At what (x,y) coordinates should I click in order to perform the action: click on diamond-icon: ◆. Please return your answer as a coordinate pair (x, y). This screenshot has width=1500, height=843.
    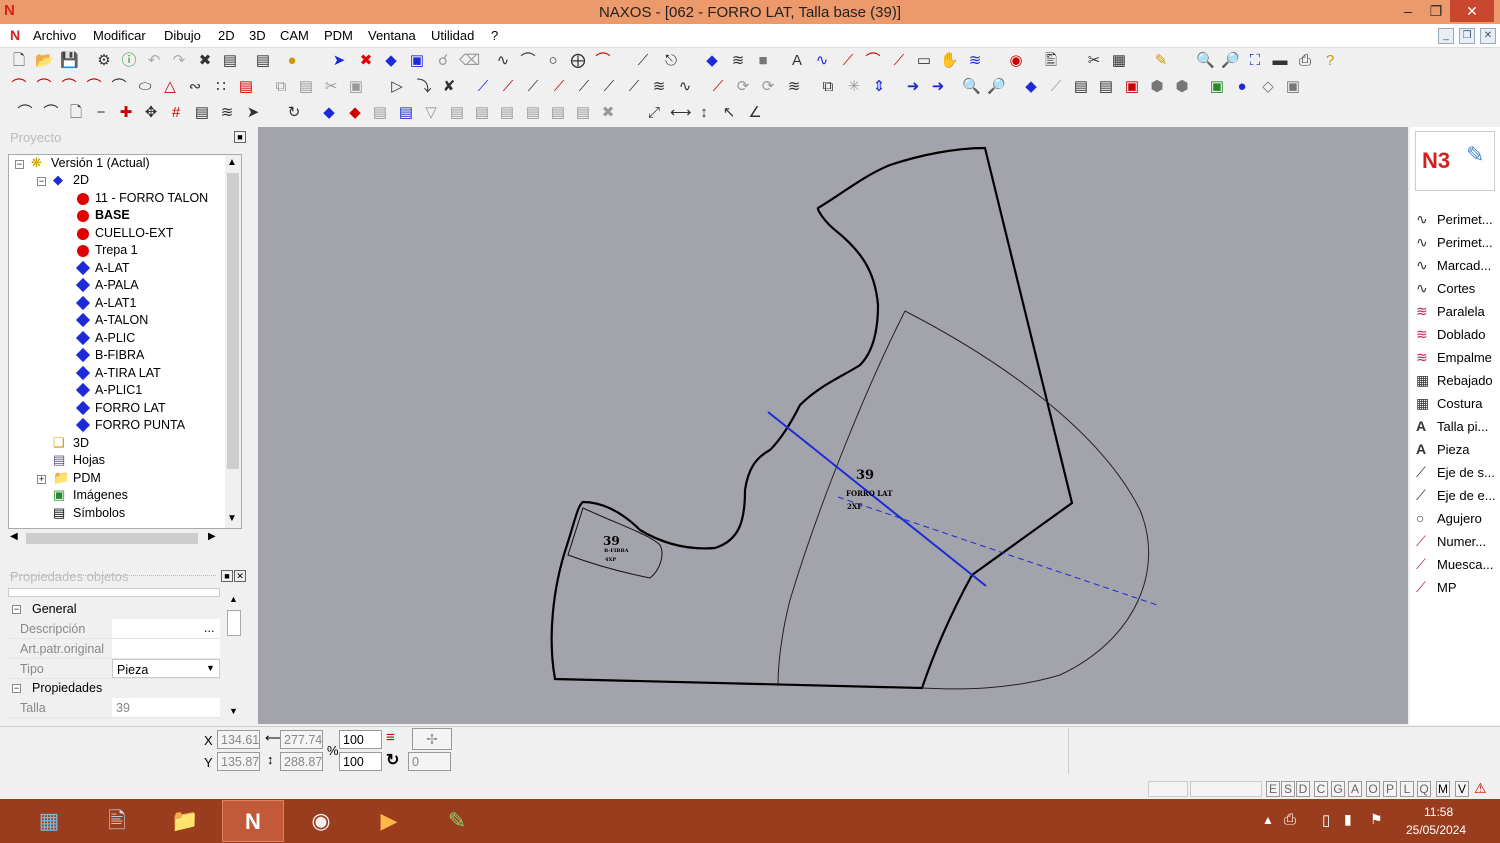
    Looking at the image, I should click on (712, 61).